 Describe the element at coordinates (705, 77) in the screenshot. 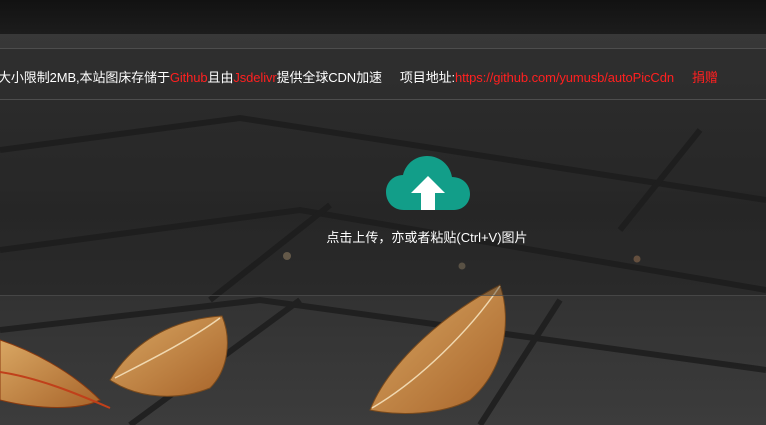

I see `donate-link: 捐赠` at that location.